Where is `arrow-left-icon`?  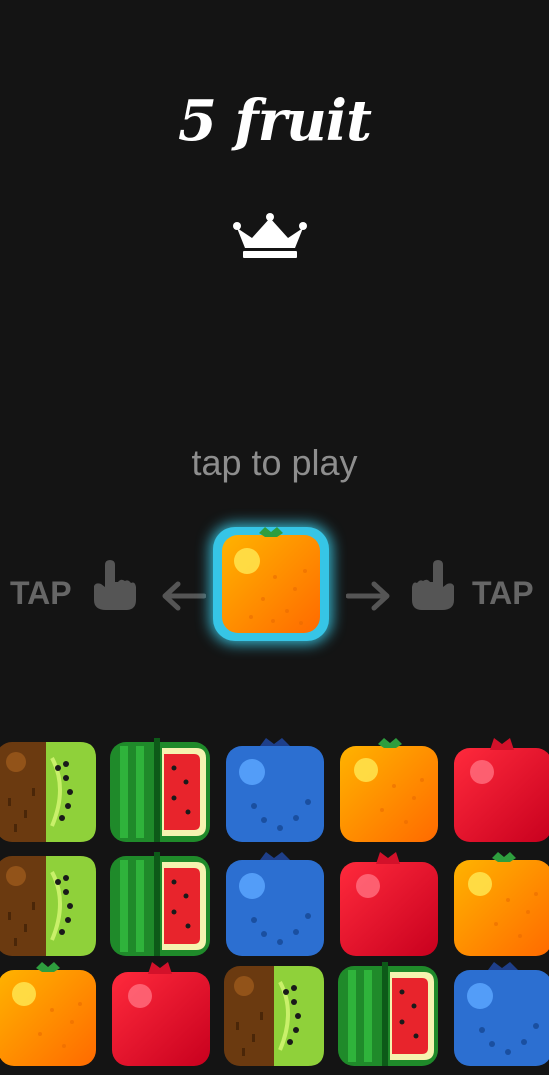 arrow-left-icon is located at coordinates (184, 596).